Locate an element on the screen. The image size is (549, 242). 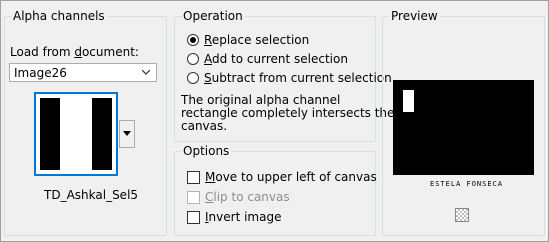
operation-title: Operation is located at coordinates (213, 16).